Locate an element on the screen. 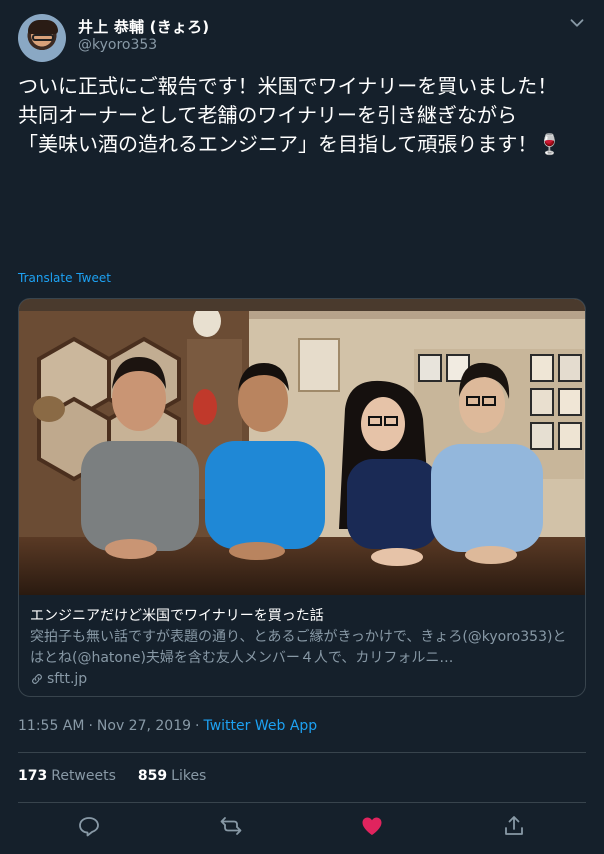 The image size is (604, 854). likes-label: Likes is located at coordinates (189, 776).